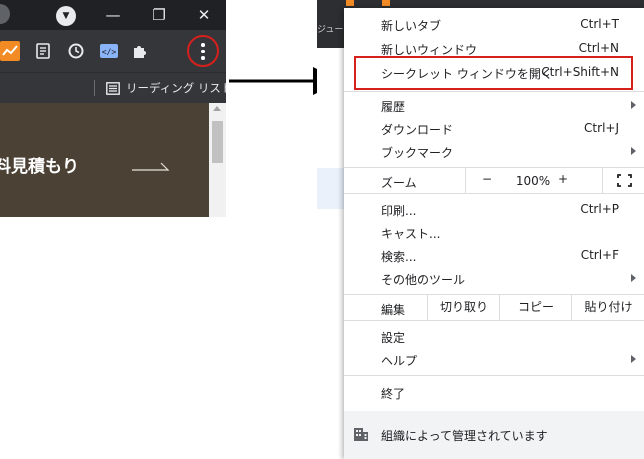  I want to click on background-page, so click(330, 229).